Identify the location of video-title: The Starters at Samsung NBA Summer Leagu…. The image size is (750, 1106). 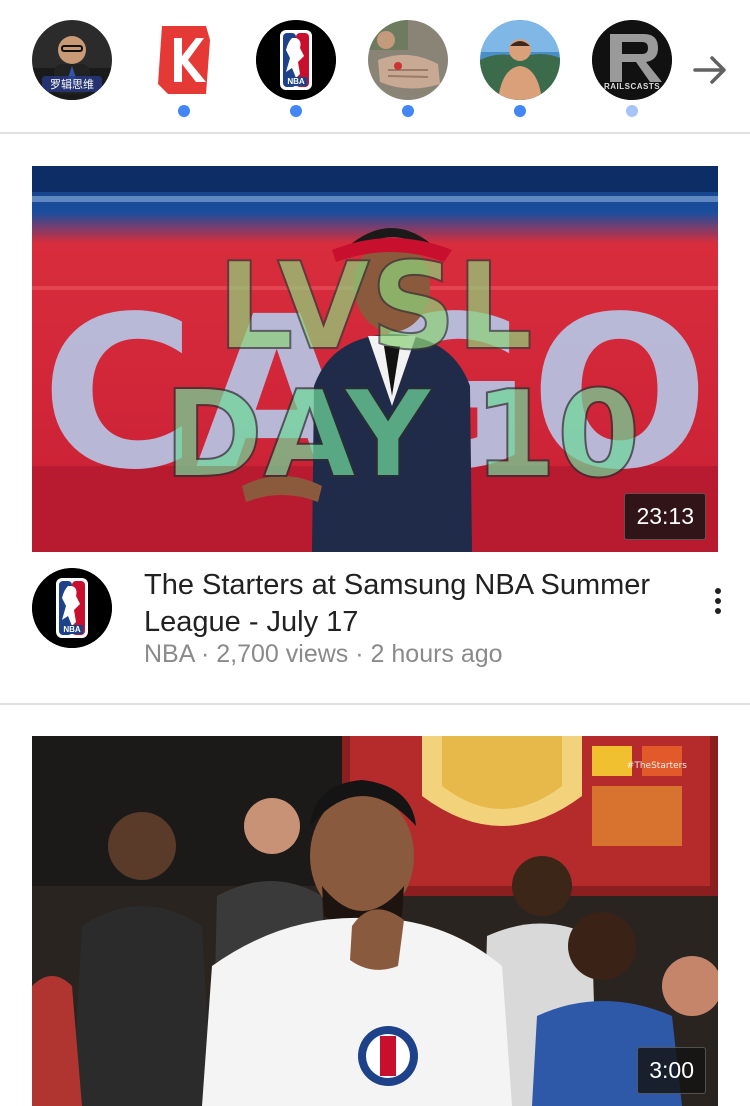
(414, 604).